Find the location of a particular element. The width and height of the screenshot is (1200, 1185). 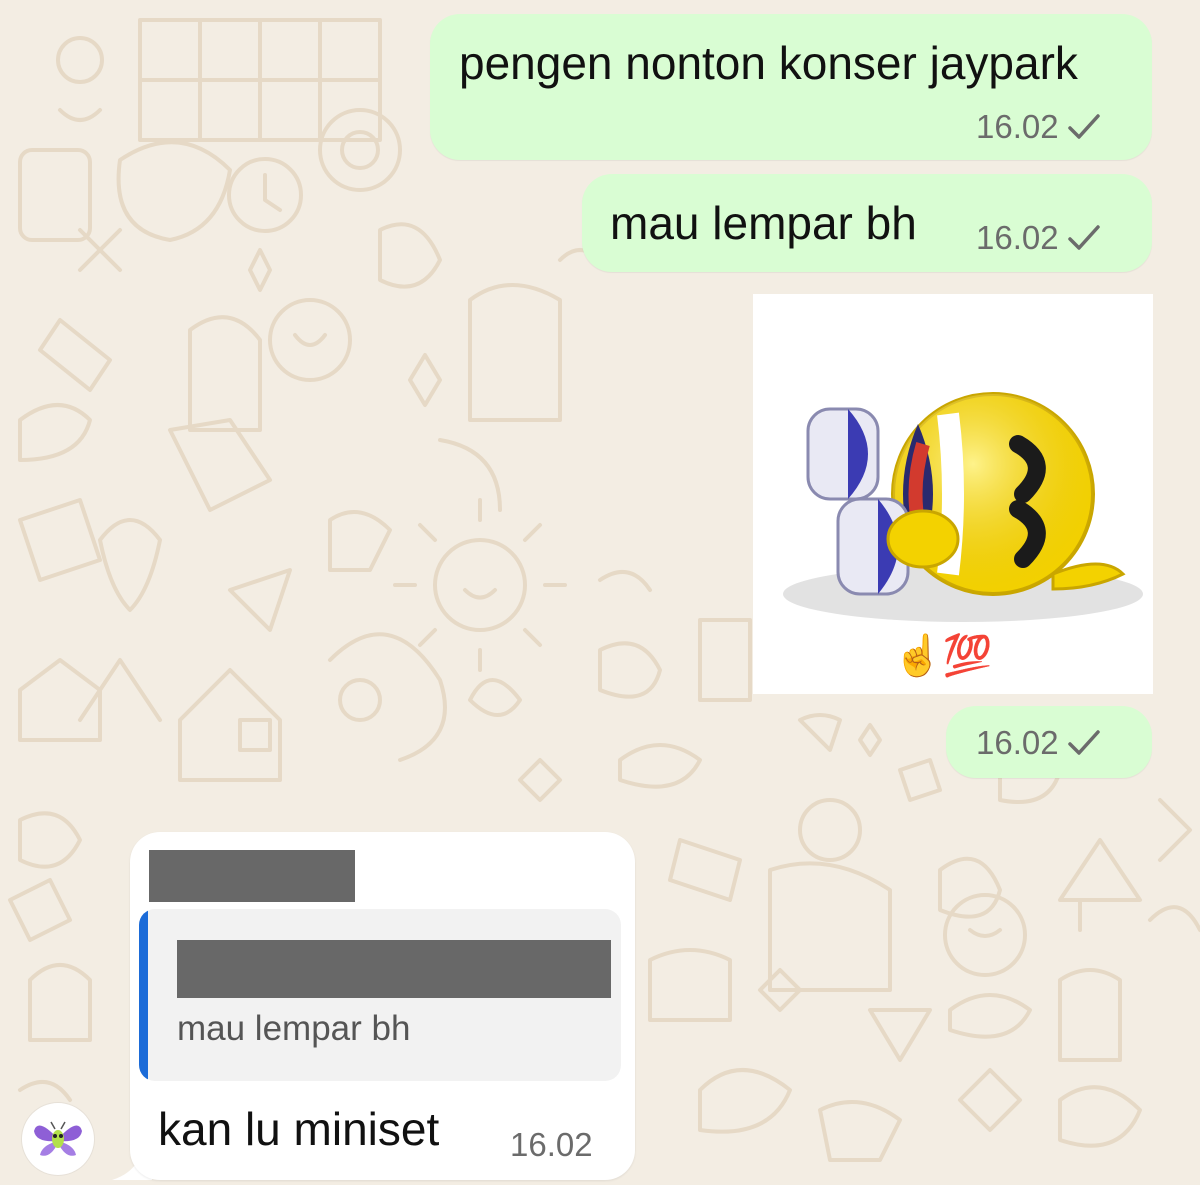

quoted-reply: mau lempar bh is located at coordinates (380, 995).